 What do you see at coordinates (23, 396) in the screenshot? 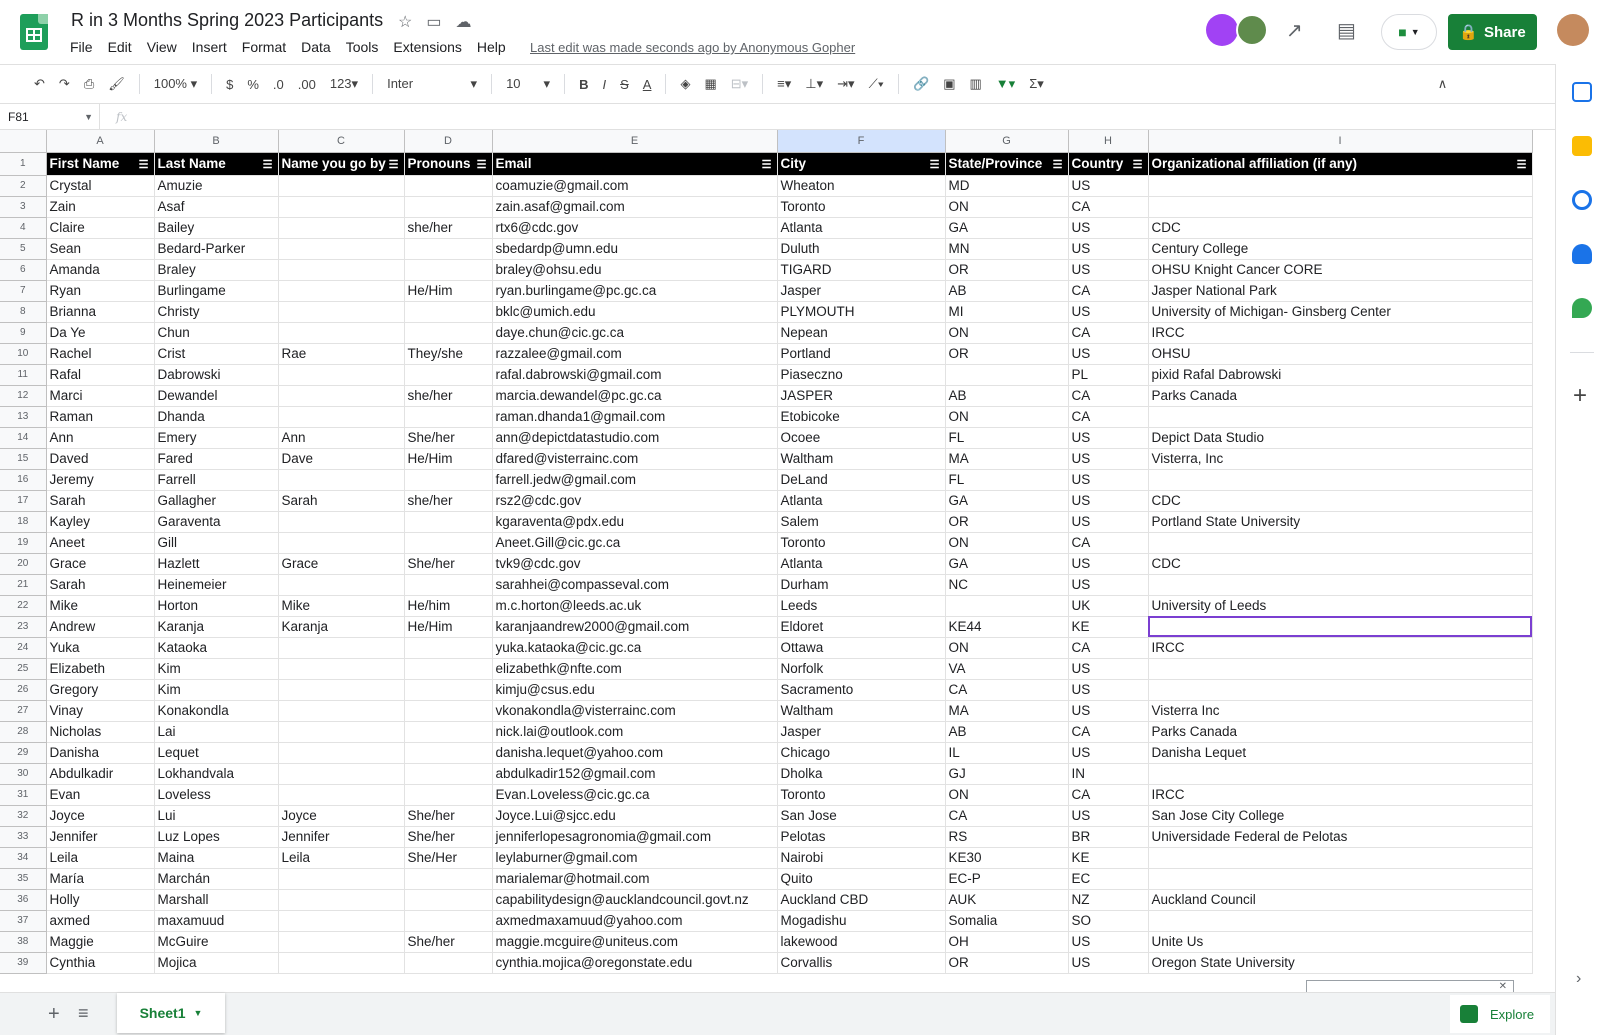
I see `row-number: 12` at bounding box center [23, 396].